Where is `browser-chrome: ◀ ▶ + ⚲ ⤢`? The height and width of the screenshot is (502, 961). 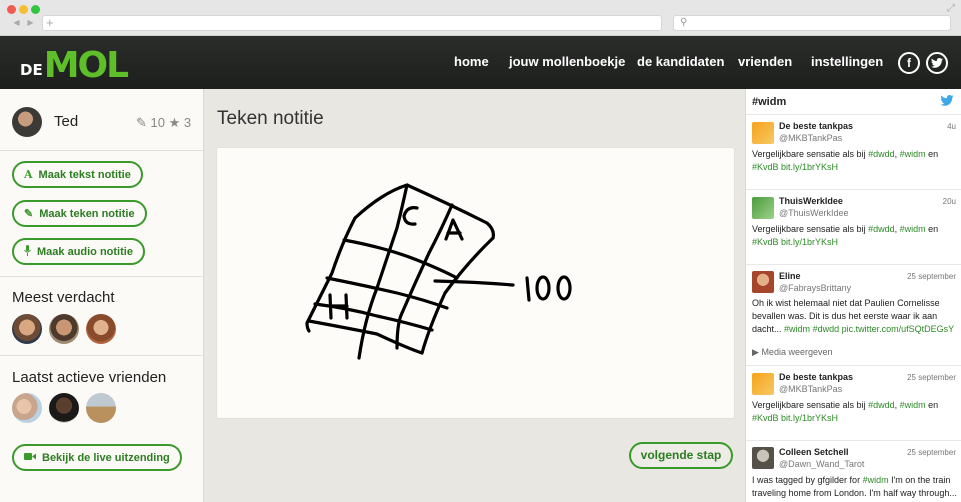 browser-chrome: ◀ ▶ + ⚲ ⤢ is located at coordinates (480, 18).